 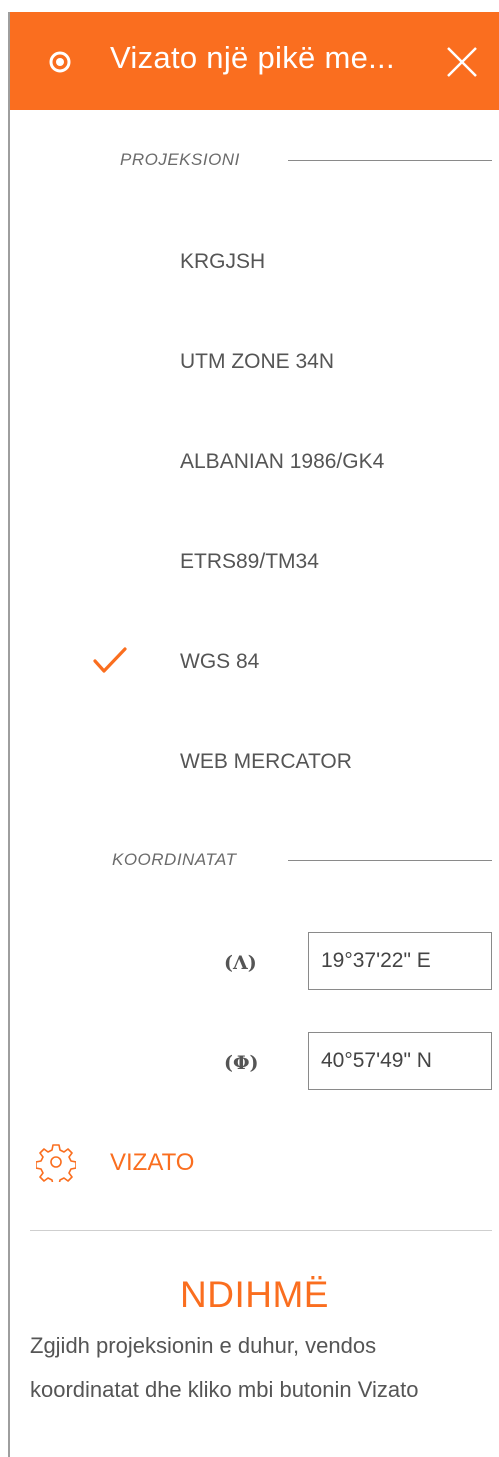 I want to click on projection-item-label: WEB MERCATOR, so click(x=266, y=761).